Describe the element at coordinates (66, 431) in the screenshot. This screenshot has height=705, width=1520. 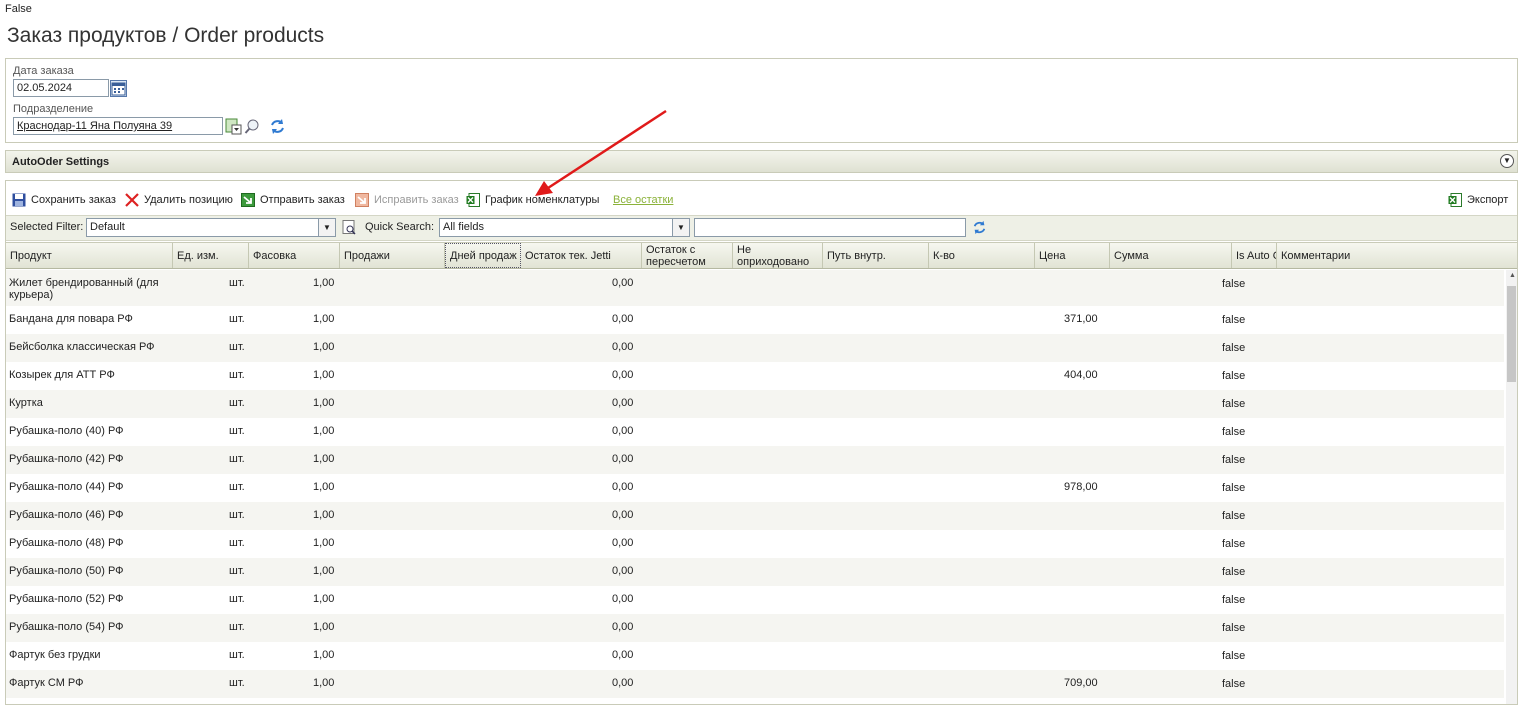
I see `cell-product: Рубашка-поло (40) РФ` at that location.